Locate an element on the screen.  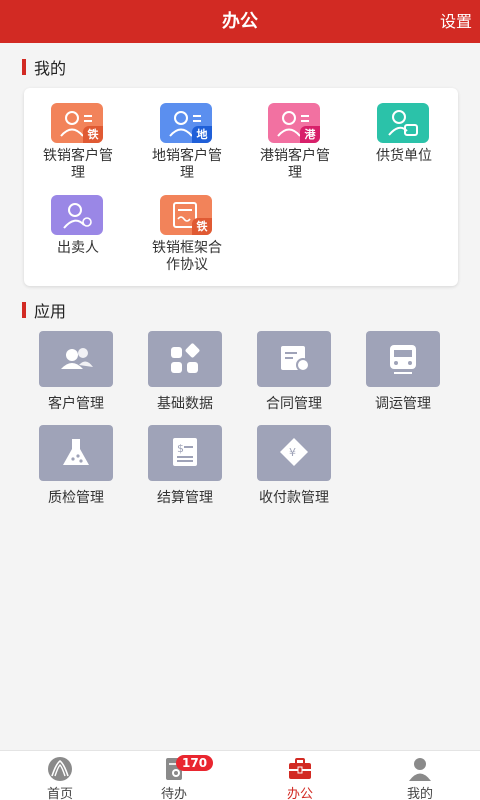
user-list-icon: 地 is located at coordinates (186, 123).